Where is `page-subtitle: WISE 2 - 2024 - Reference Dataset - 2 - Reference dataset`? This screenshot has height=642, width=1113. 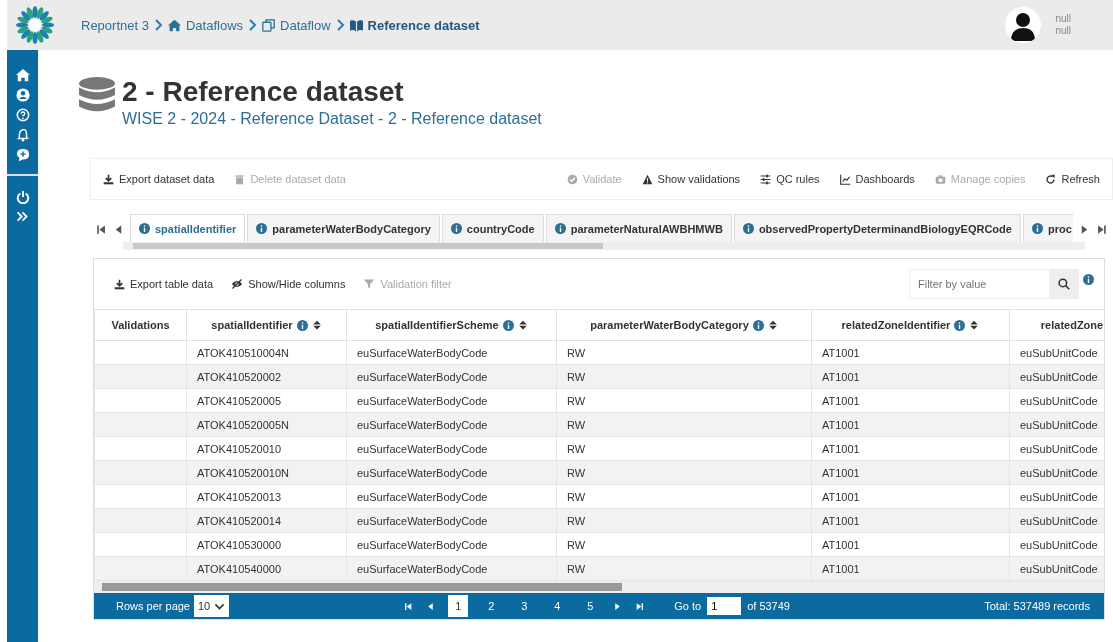 page-subtitle: WISE 2 - 2024 - Reference Dataset - 2 - Reference dataset is located at coordinates (332, 119).